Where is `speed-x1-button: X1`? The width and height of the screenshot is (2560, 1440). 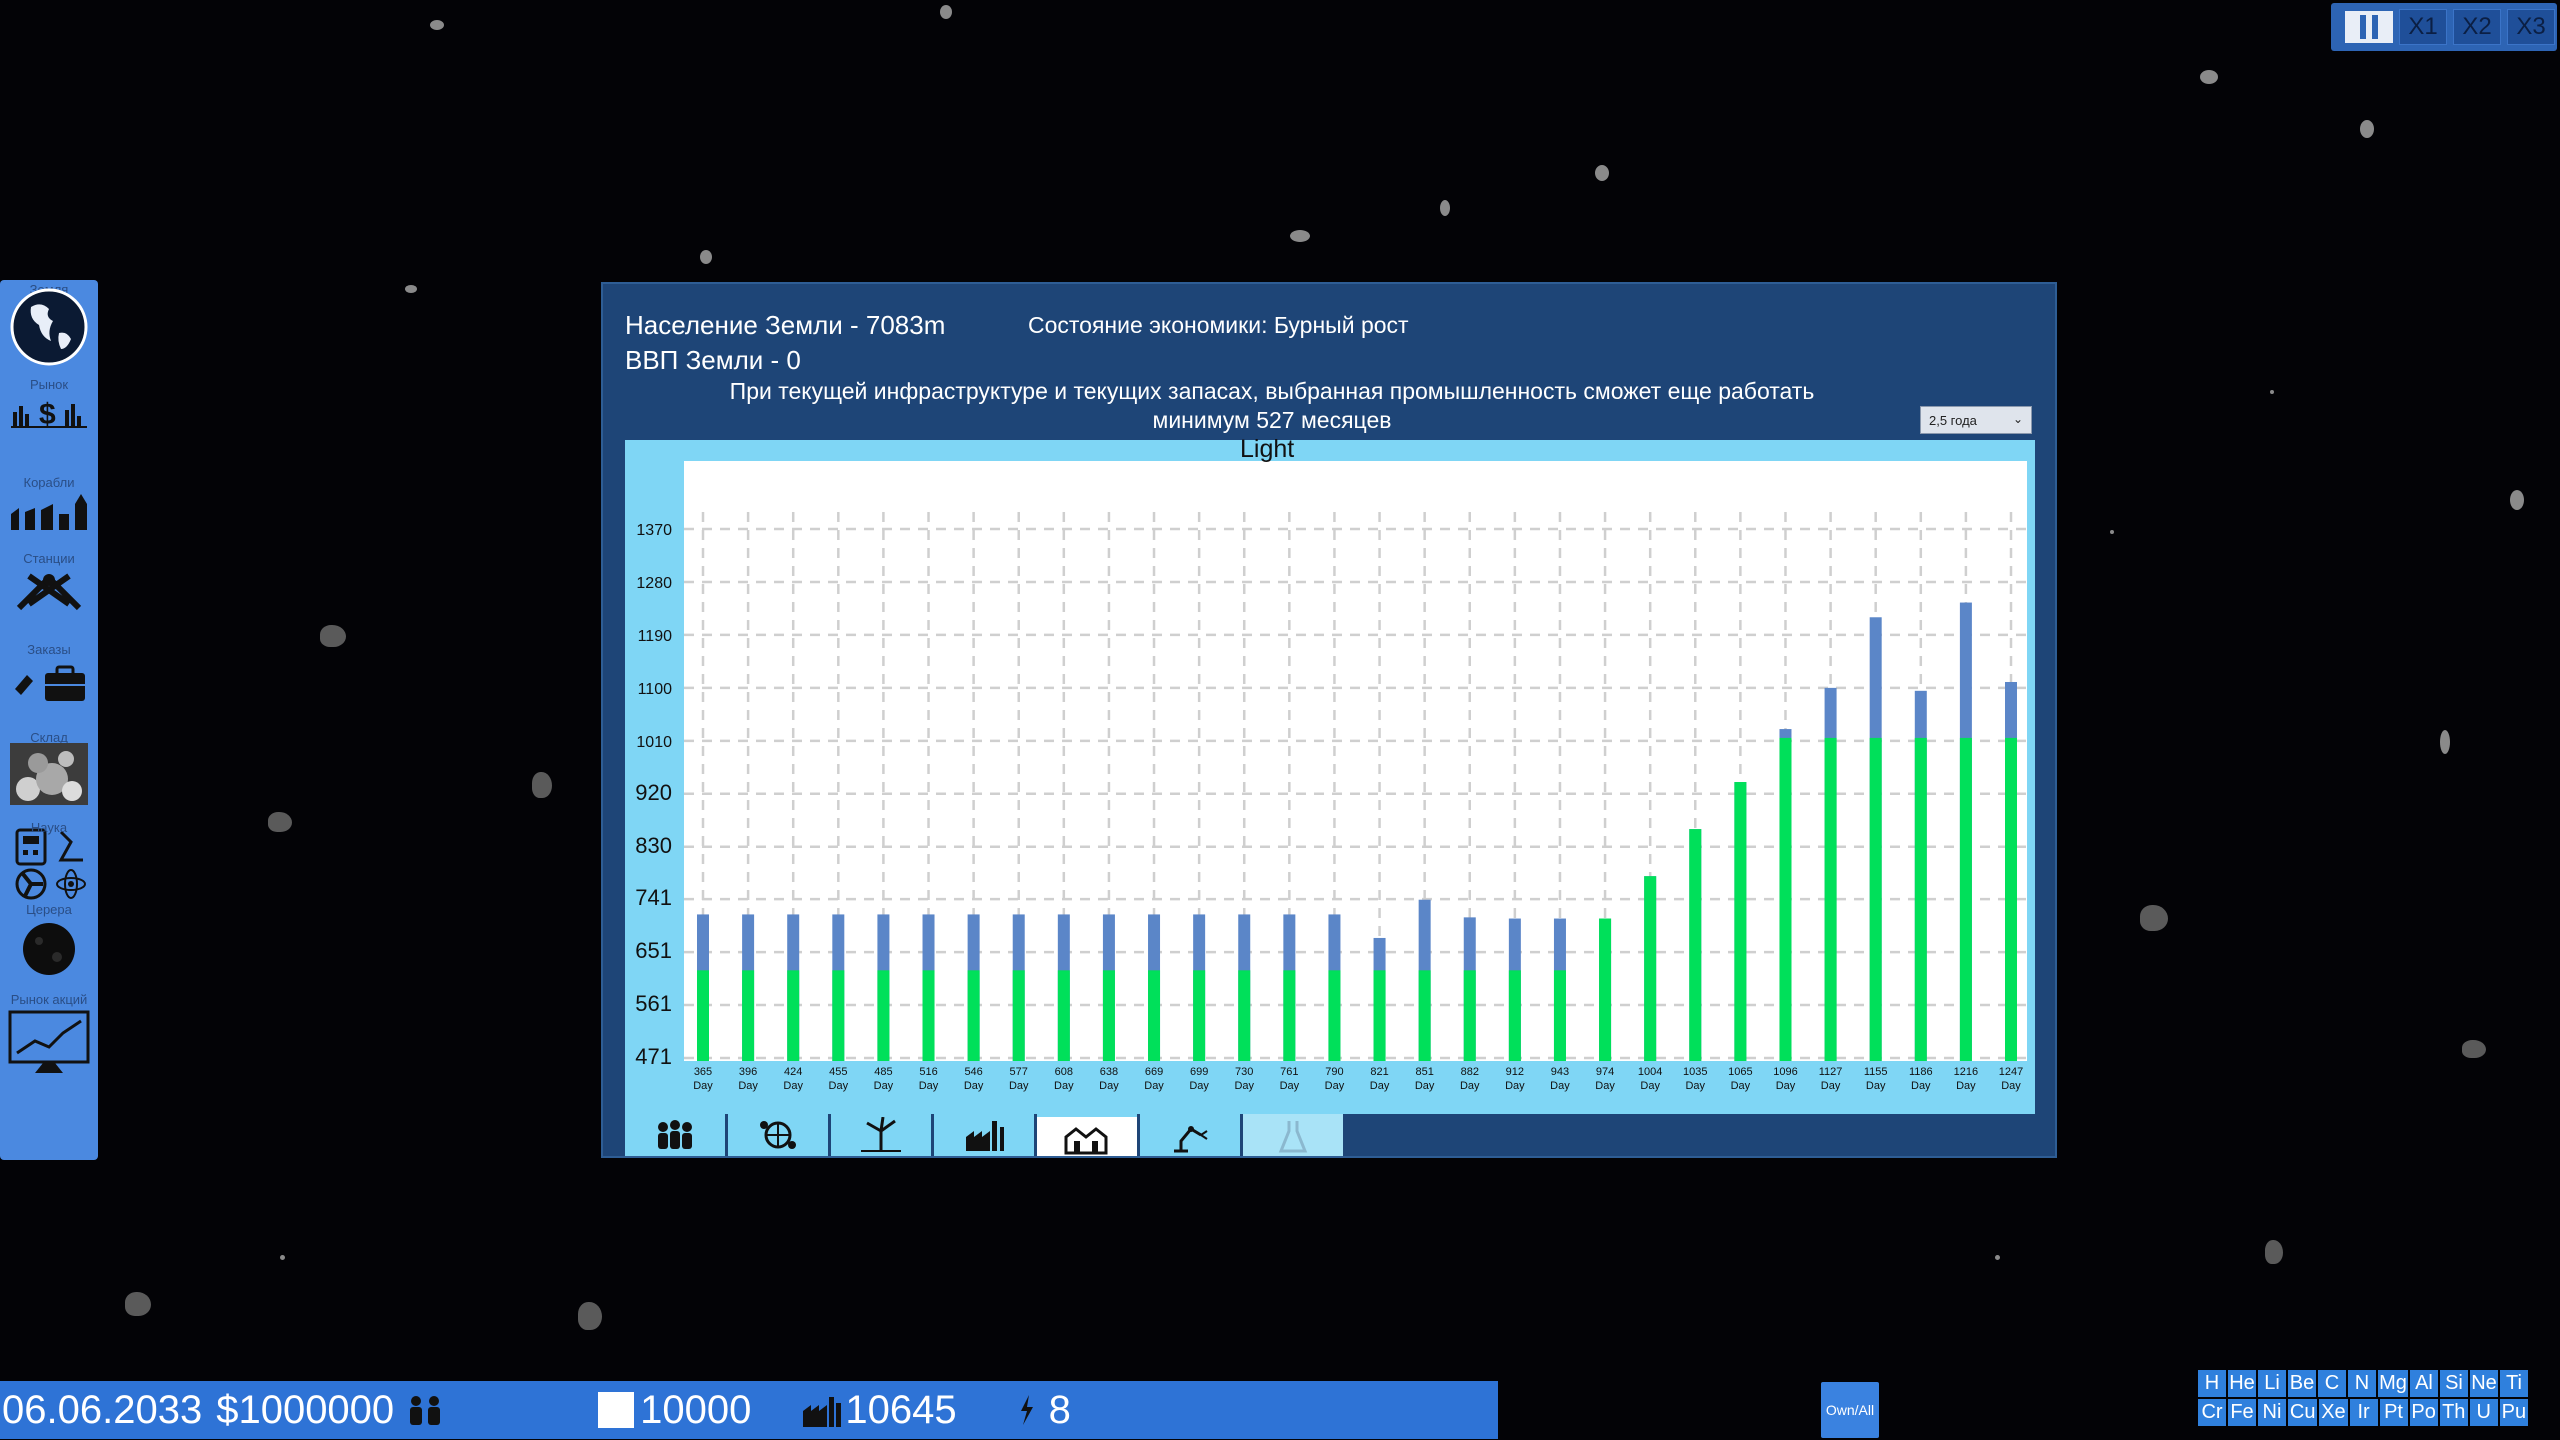 speed-x1-button: X1 is located at coordinates (2423, 27).